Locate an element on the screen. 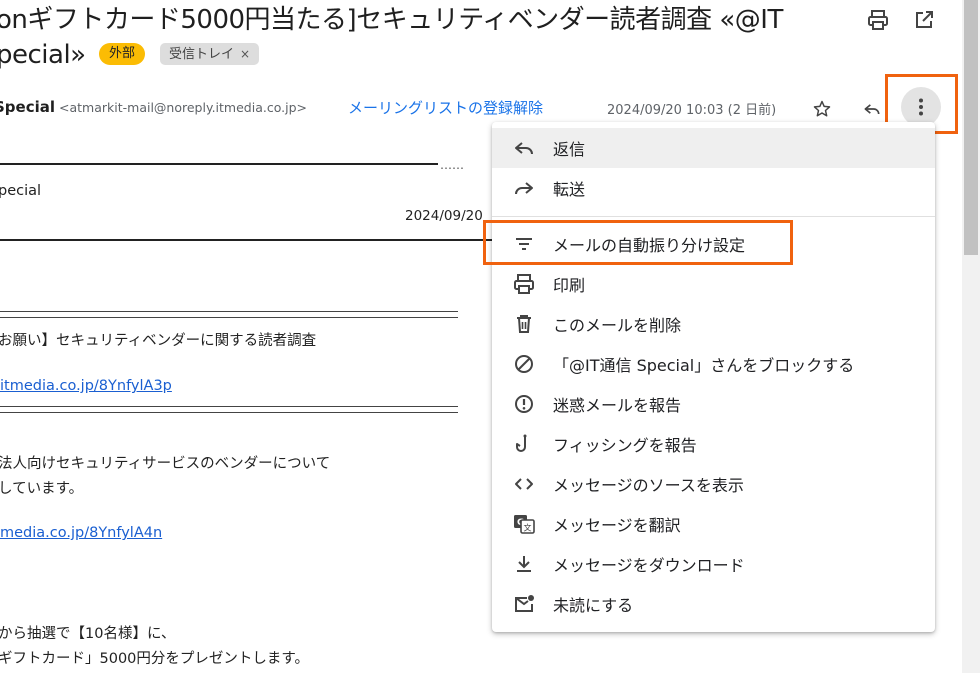  menu-item-label: 「@IT通信 Special」さんをブロックする is located at coordinates (704, 365).